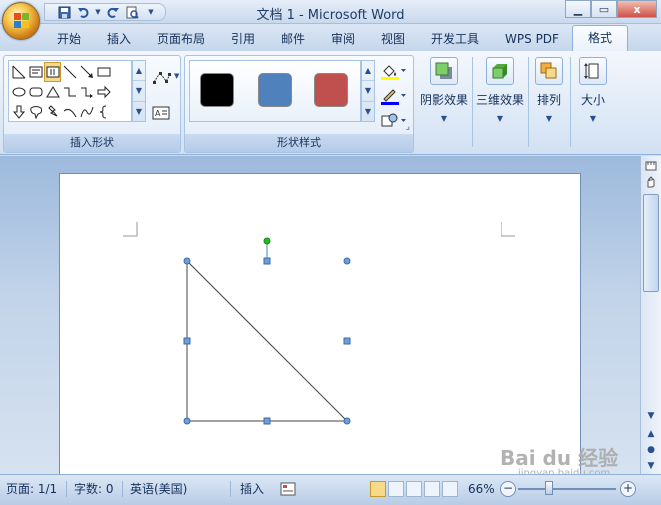  I want to click on size-icon, so click(593, 71).